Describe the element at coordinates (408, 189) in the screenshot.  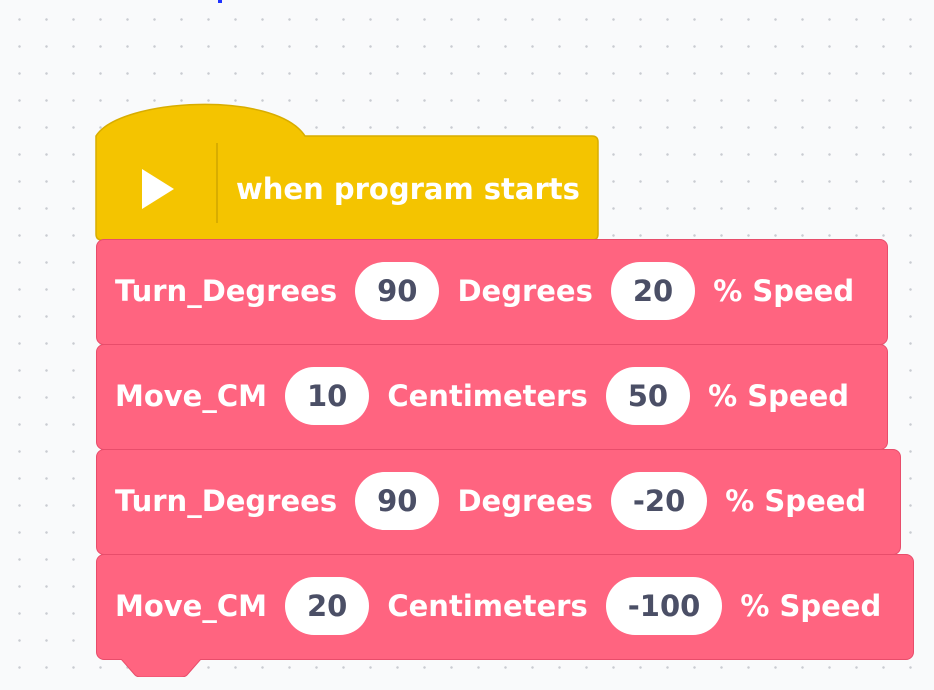
I see `hat-block-label: when program starts` at that location.